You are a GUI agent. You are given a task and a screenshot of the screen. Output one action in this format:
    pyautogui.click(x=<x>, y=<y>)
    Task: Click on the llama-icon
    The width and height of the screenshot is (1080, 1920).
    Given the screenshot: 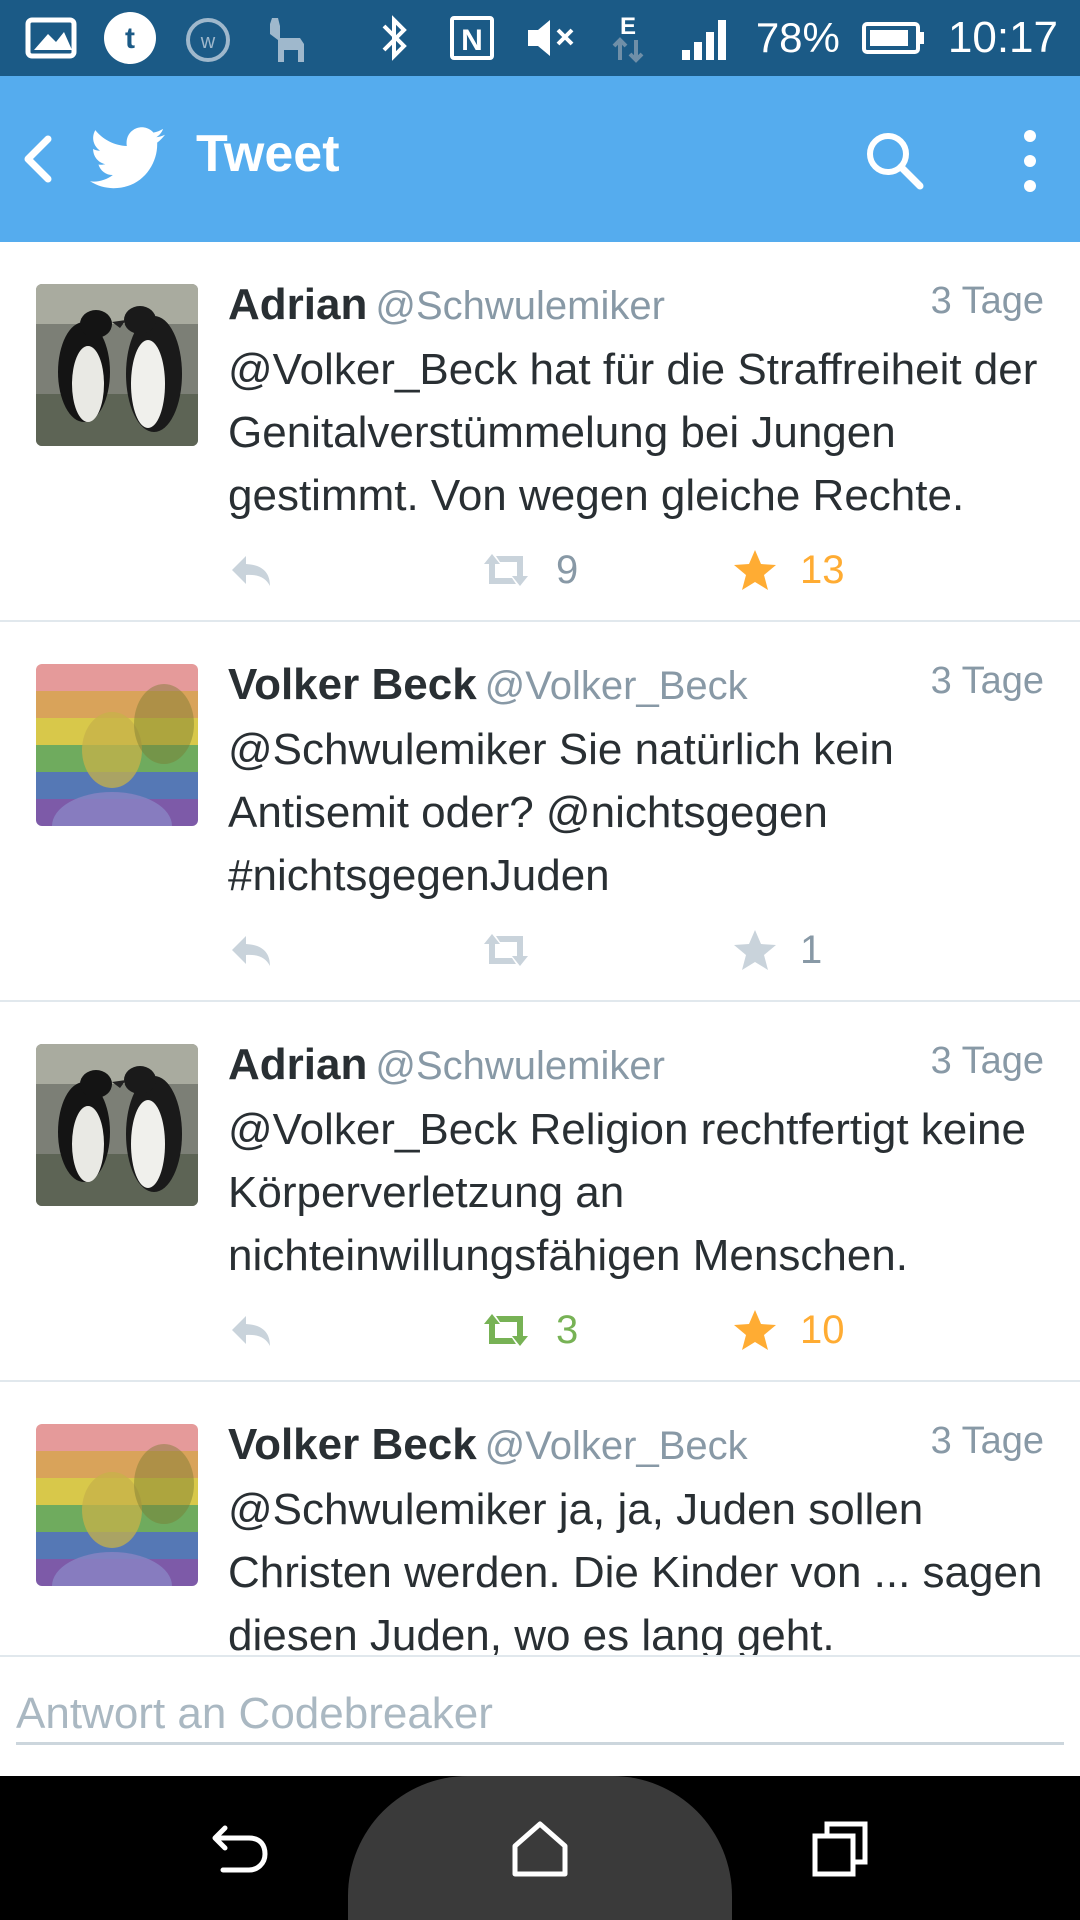 What is the action you would take?
    pyautogui.click(x=286, y=38)
    